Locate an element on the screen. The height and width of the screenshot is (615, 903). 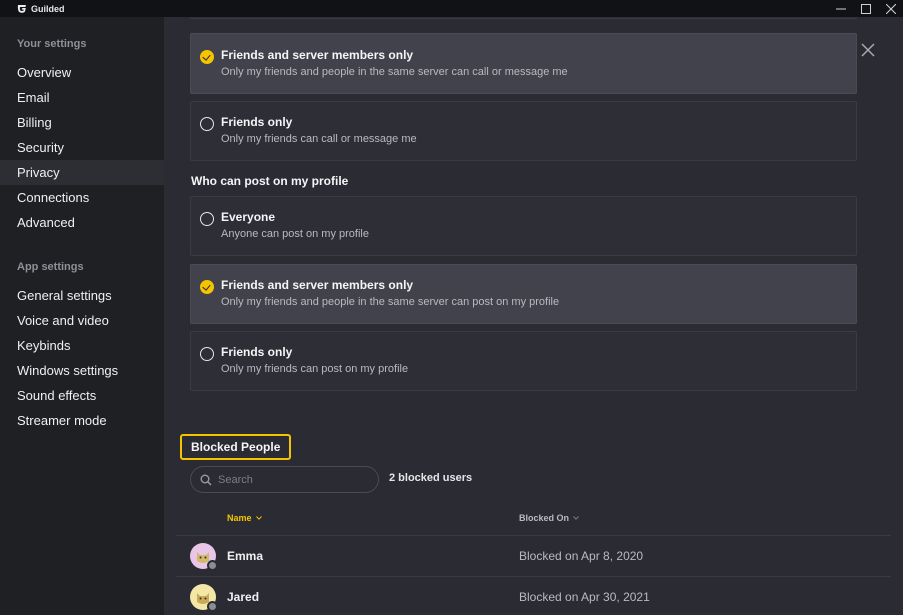
column-header-blocked-on: Blocked On is located at coordinates (549, 518).